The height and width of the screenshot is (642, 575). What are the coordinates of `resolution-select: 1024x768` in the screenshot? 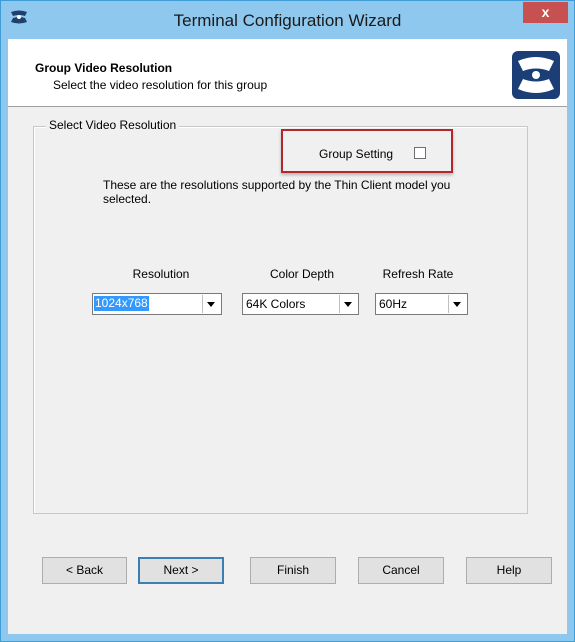 It's located at (157, 304).